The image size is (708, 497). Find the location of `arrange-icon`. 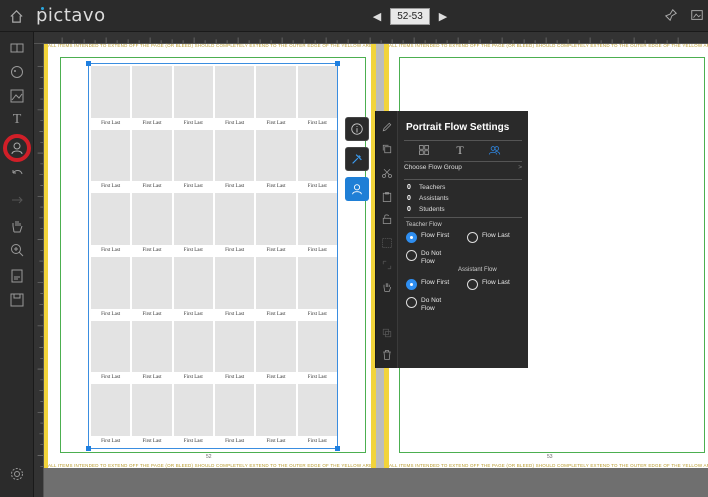

arrange-icon is located at coordinates (387, 333).